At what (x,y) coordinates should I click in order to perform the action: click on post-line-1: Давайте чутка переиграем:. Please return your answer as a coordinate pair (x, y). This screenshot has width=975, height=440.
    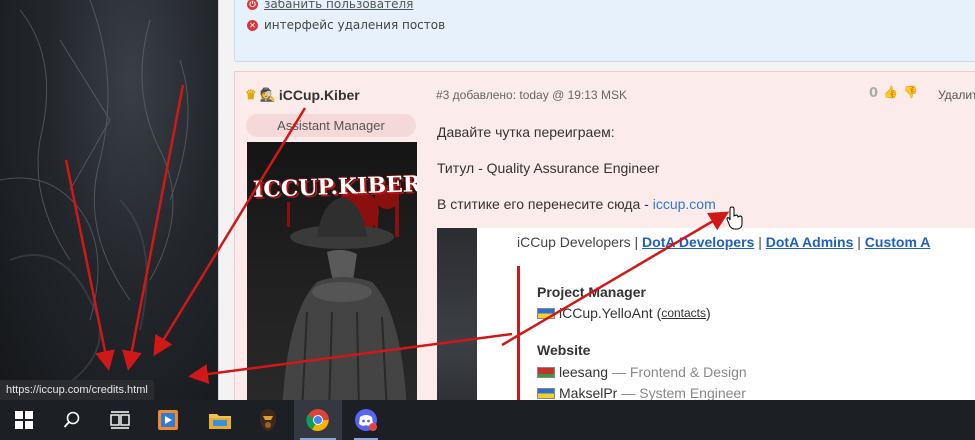
    Looking at the image, I should click on (526, 132).